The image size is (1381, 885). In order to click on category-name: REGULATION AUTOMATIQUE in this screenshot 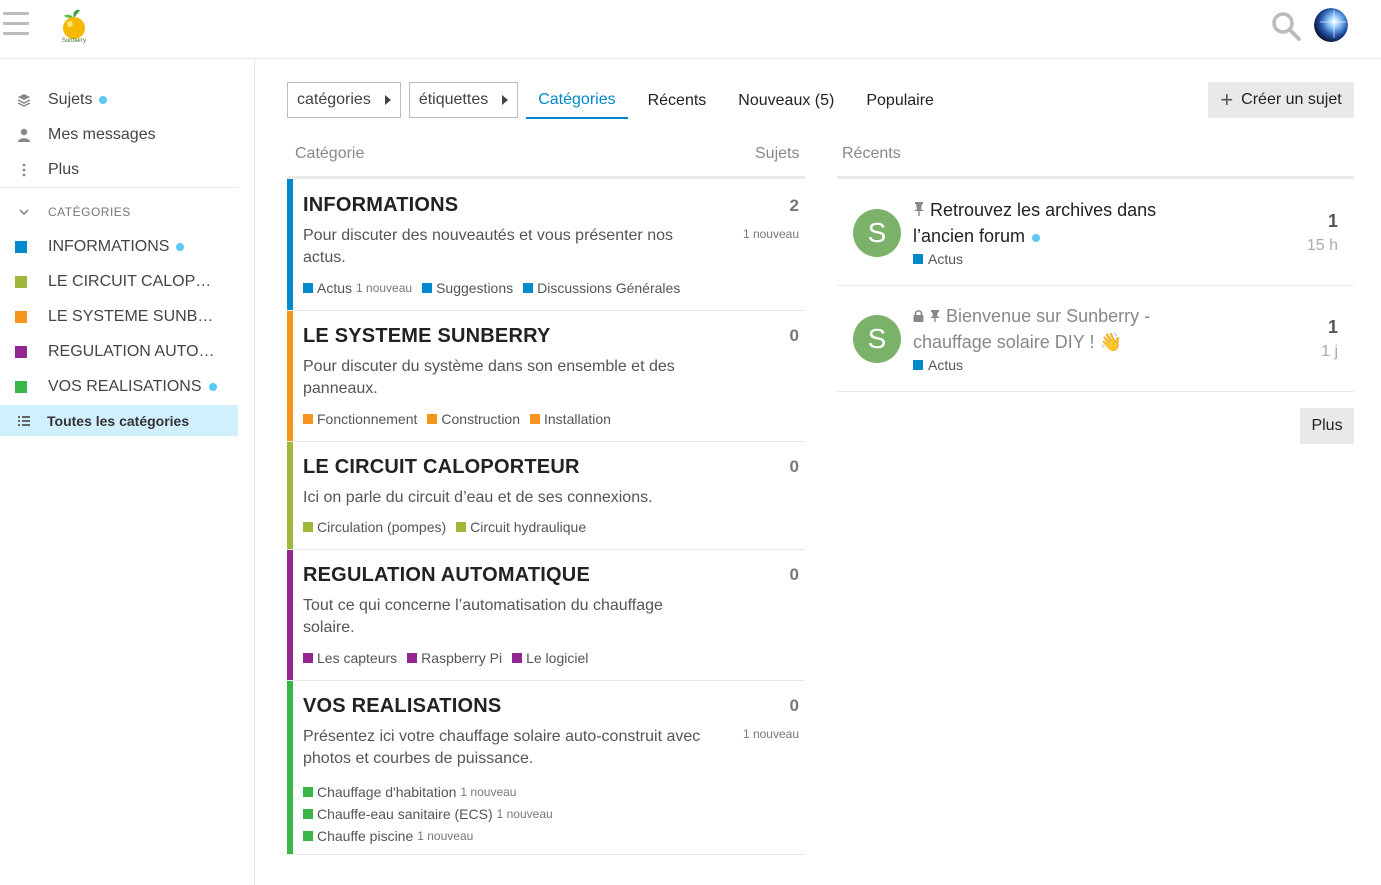, I will do `click(446, 575)`.